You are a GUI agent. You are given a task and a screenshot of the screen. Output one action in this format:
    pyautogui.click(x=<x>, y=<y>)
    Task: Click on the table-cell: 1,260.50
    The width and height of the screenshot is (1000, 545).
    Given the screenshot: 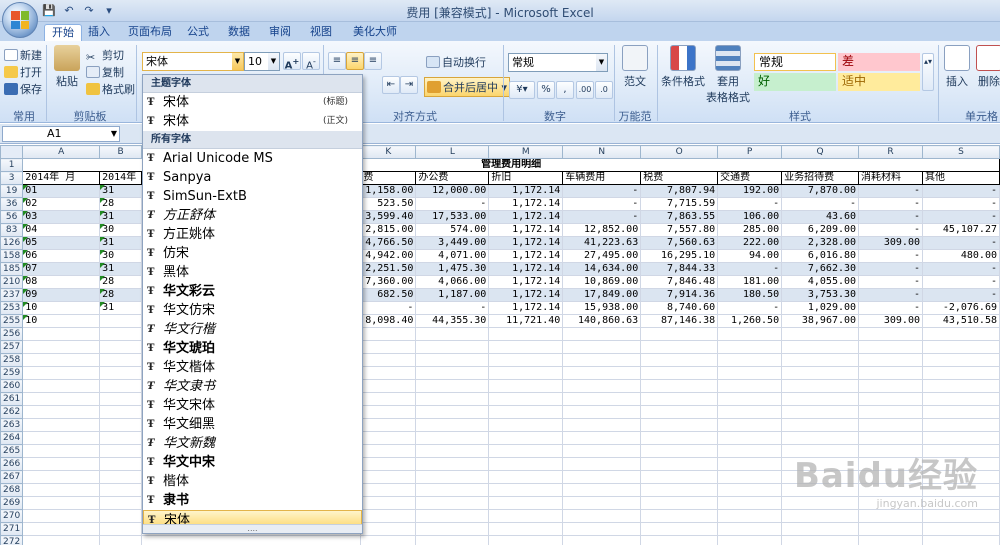 What is the action you would take?
    pyautogui.click(x=750, y=321)
    